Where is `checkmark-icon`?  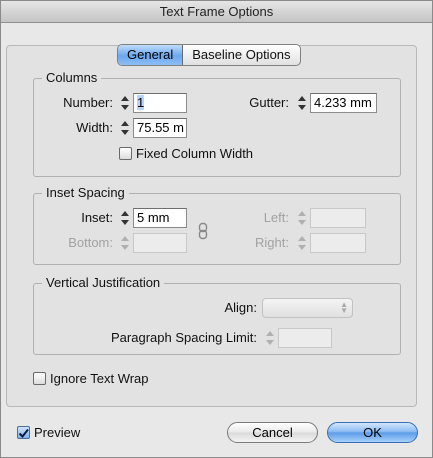 checkmark-icon is located at coordinates (23, 433).